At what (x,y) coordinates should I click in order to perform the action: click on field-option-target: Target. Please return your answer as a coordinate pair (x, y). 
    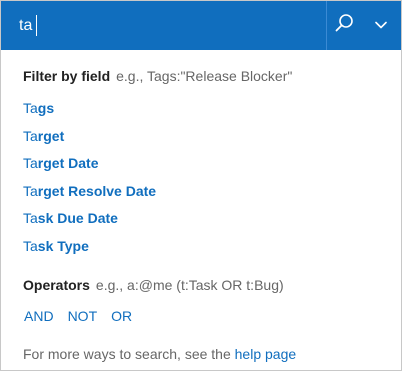
    Looking at the image, I should click on (43, 136).